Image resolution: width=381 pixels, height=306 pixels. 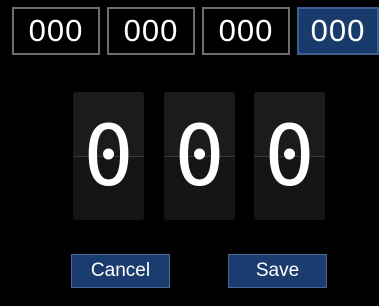 I want to click on save-button: Save, so click(x=277, y=271).